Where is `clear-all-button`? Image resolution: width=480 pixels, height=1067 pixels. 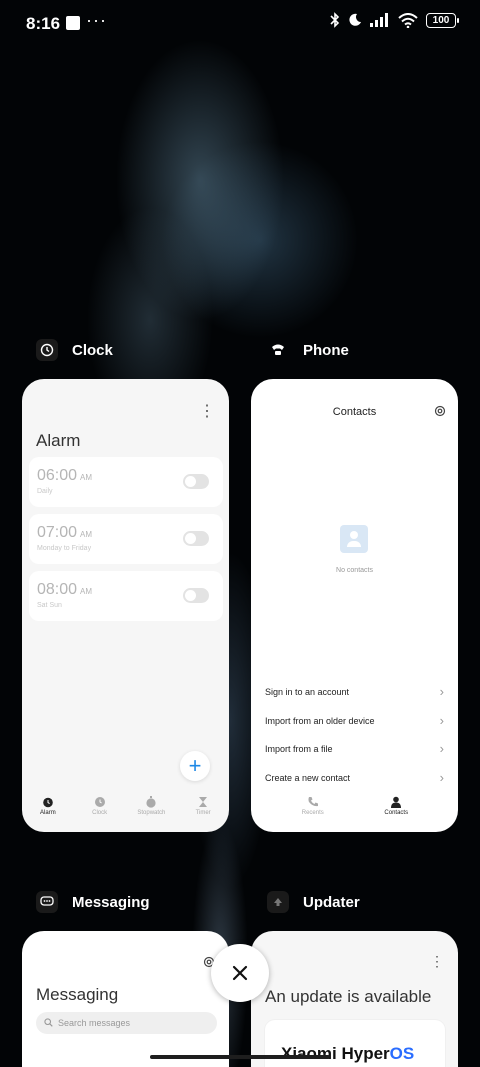
clear-all-button is located at coordinates (240, 973).